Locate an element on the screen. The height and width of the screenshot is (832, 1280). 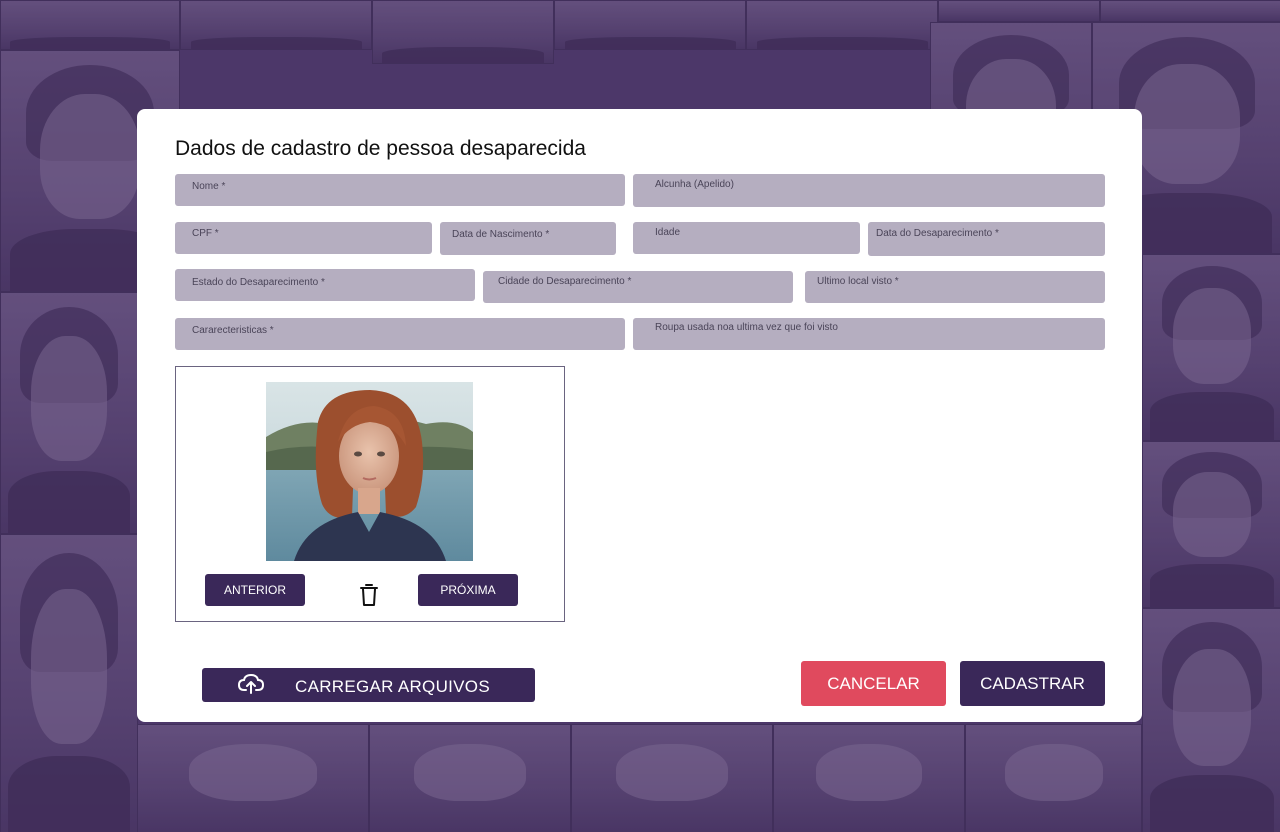
data-desaparecimento-field: Data do Desaparecimento * is located at coordinates (986, 239).